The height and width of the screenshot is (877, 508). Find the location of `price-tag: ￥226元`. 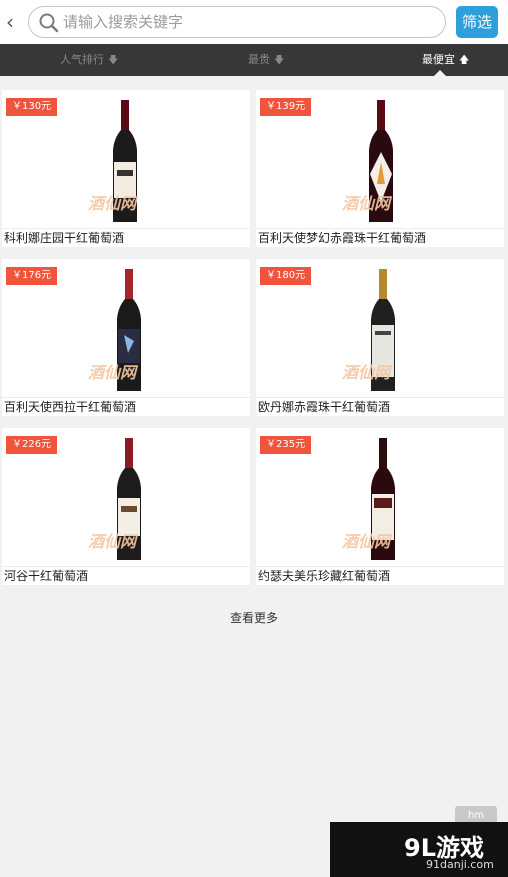

price-tag: ￥226元 is located at coordinates (32, 445).